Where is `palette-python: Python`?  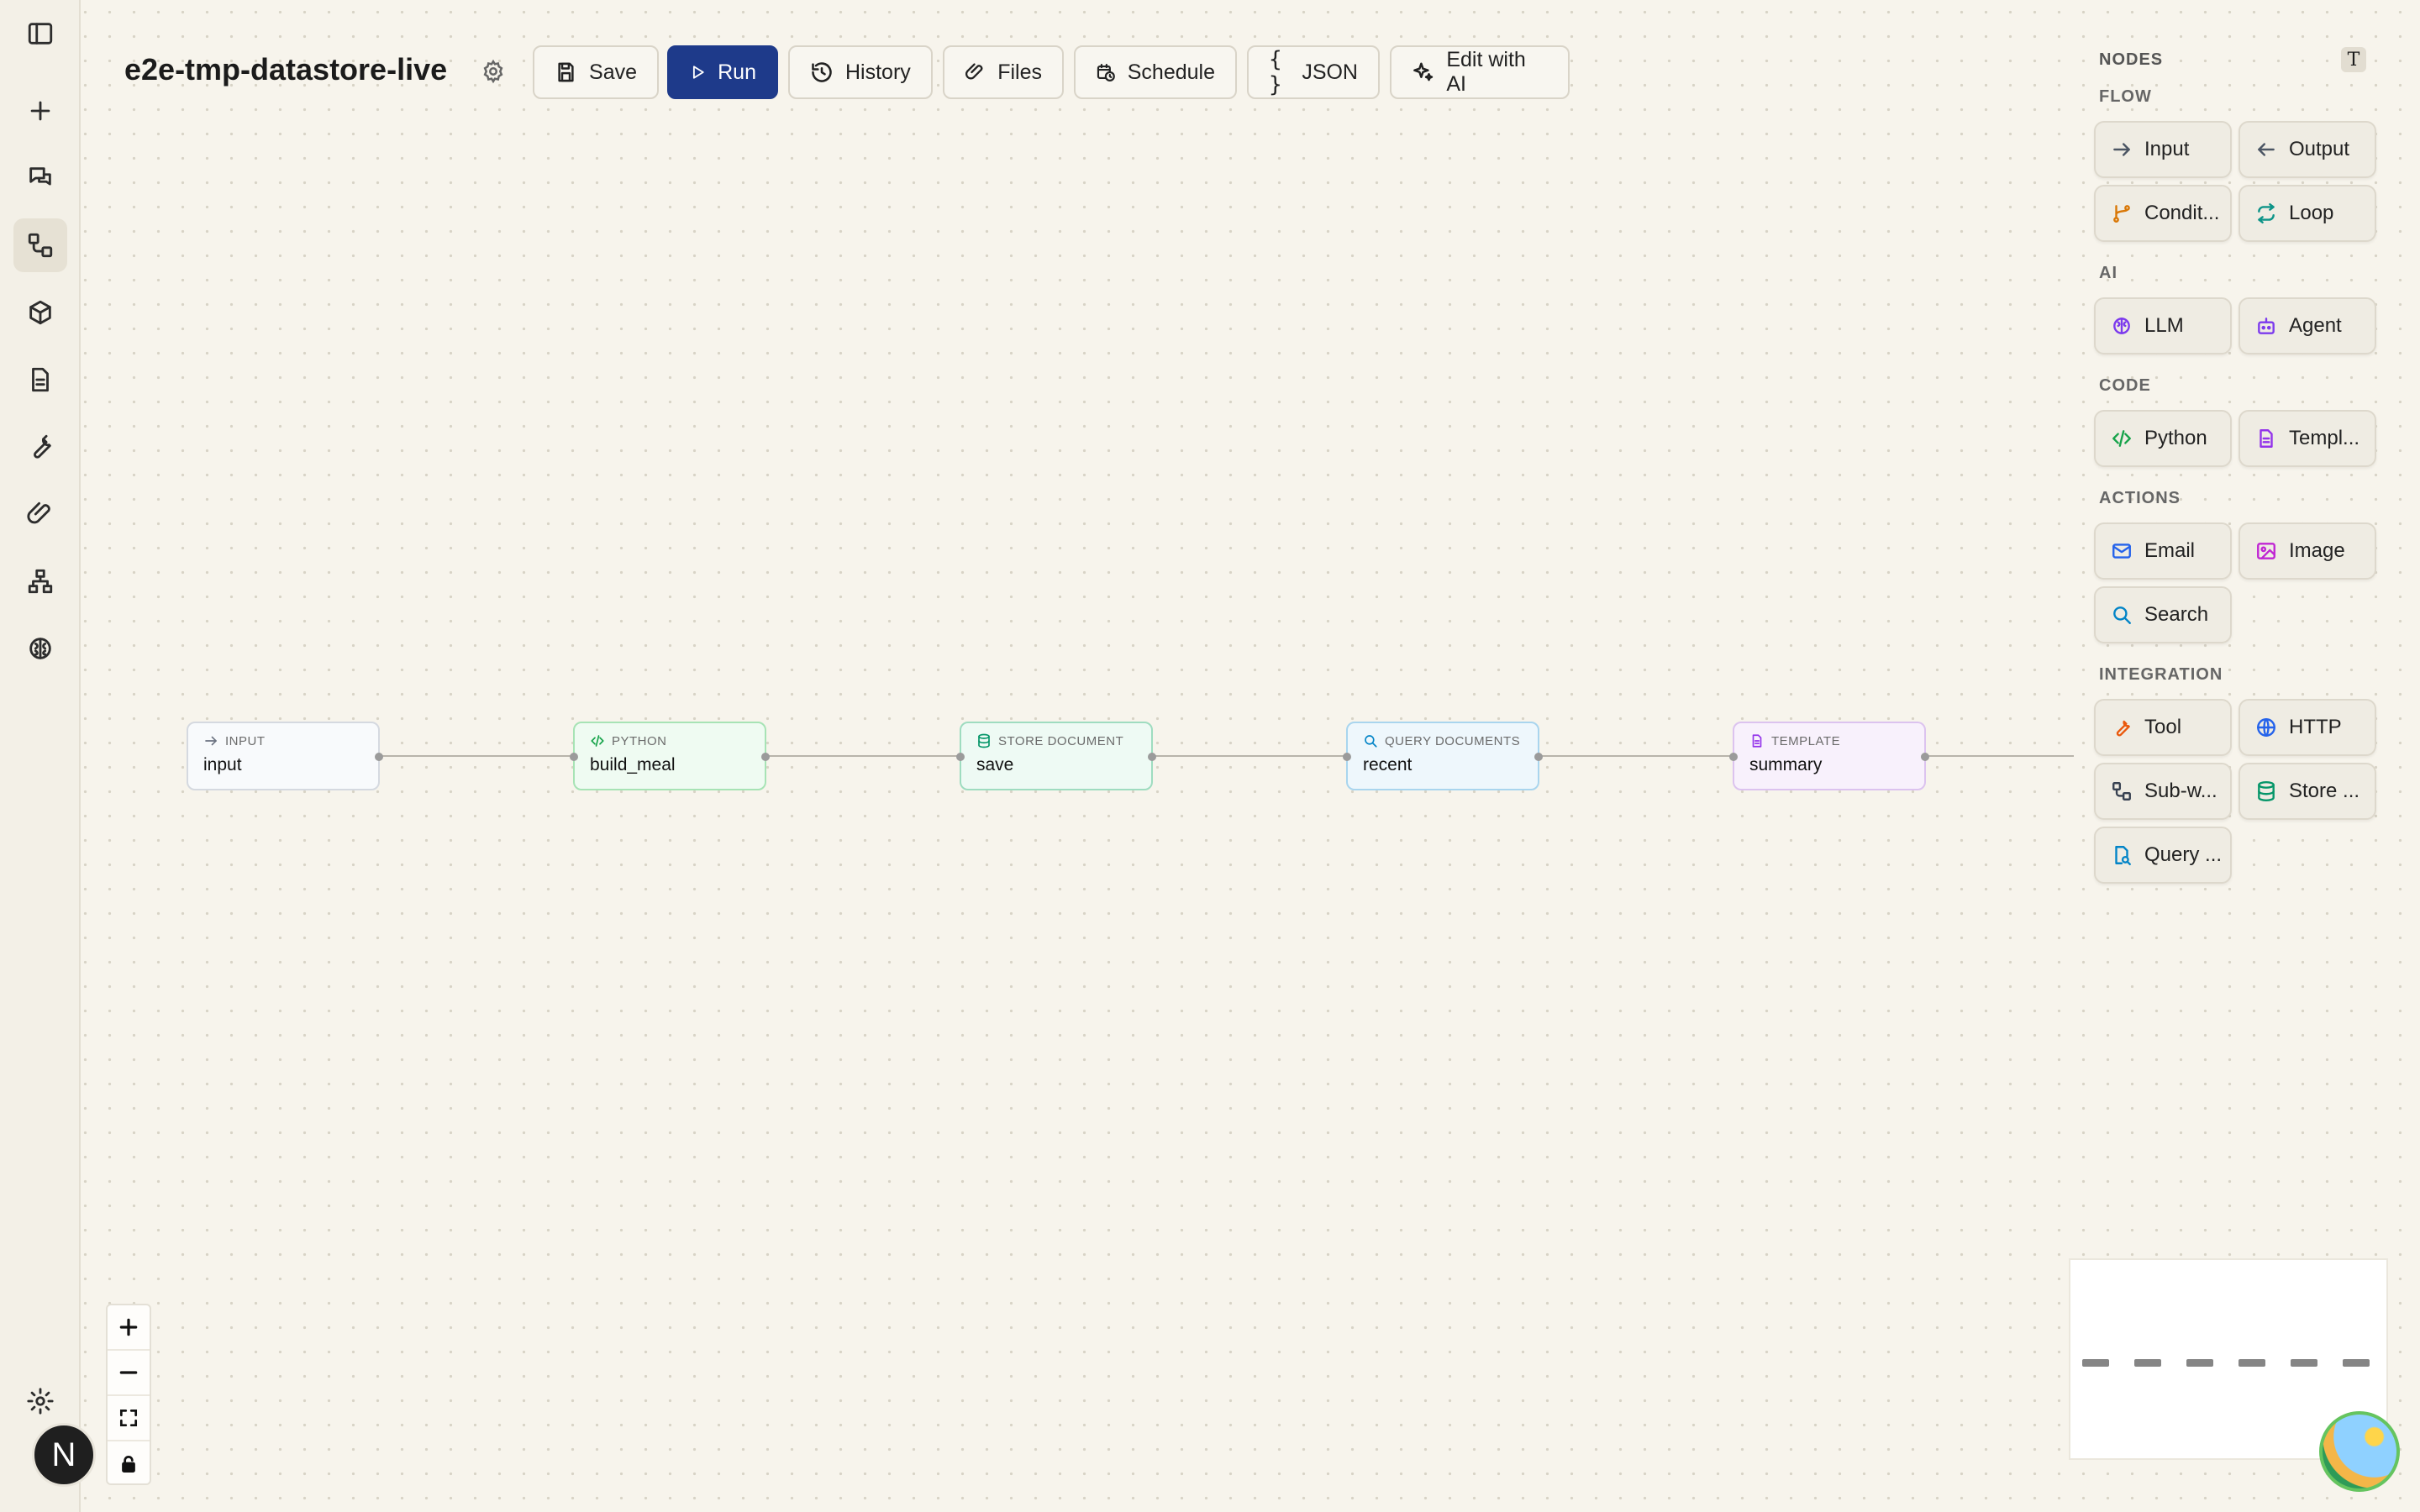
palette-python: Python is located at coordinates (2163, 438).